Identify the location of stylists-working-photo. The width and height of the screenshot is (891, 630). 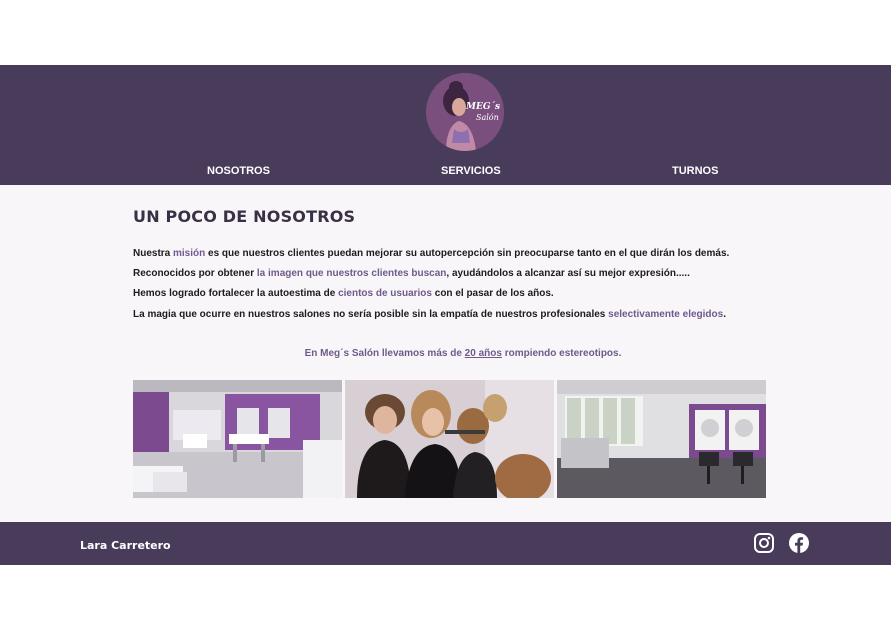
(449, 439).